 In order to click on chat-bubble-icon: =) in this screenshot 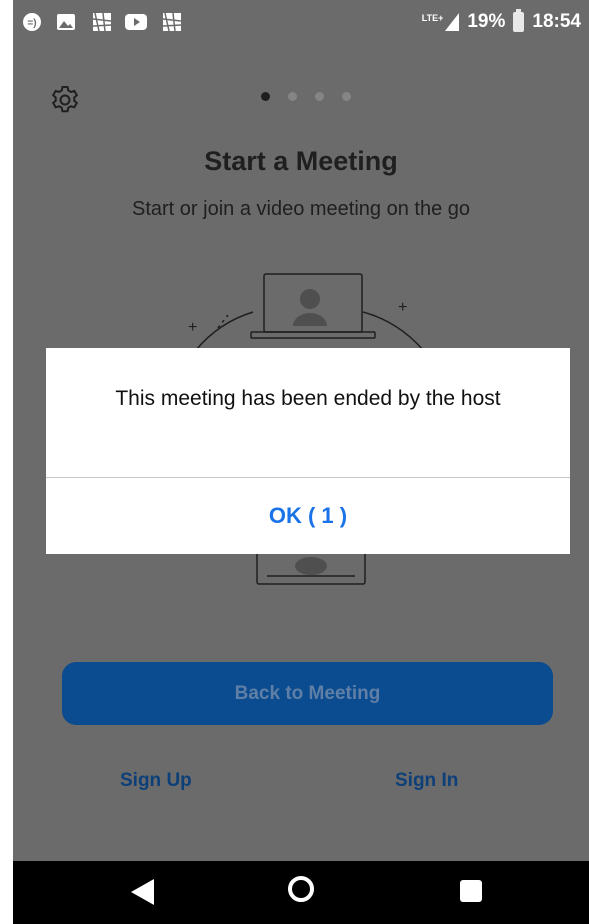, I will do `click(32, 22)`.